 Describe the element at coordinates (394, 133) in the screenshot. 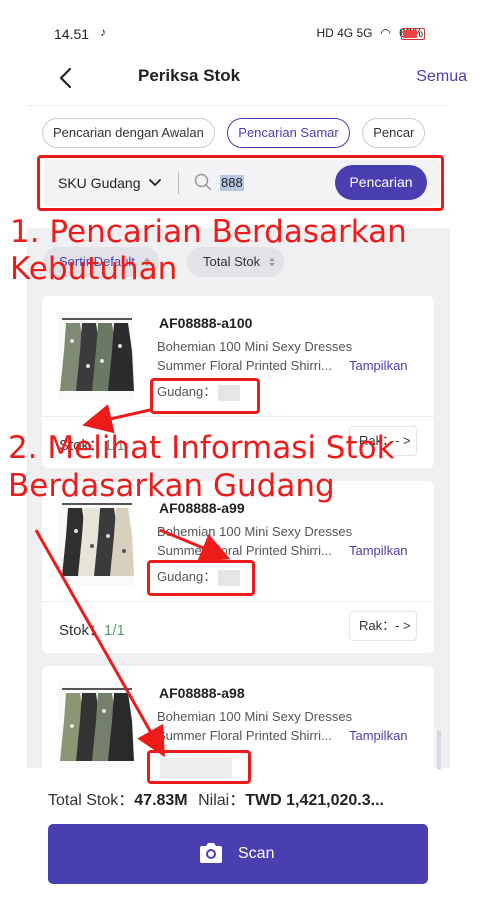

I see `tab-more-search: Pencar` at that location.